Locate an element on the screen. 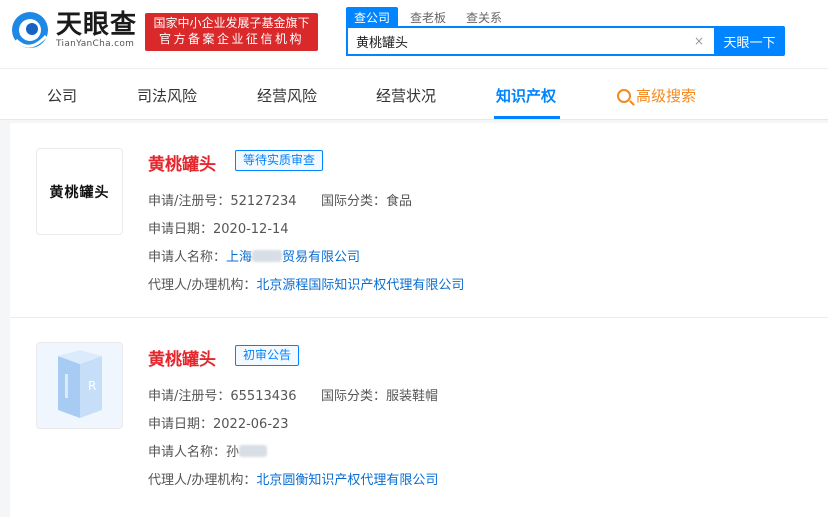 This screenshot has width=828, height=517. slogan-banner: 国家中小企业发展子基金旗下 官方备案企业征信机构 is located at coordinates (231, 32).